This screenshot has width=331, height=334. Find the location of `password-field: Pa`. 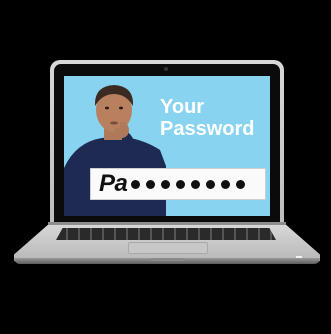

password-field: Pa is located at coordinates (178, 184).